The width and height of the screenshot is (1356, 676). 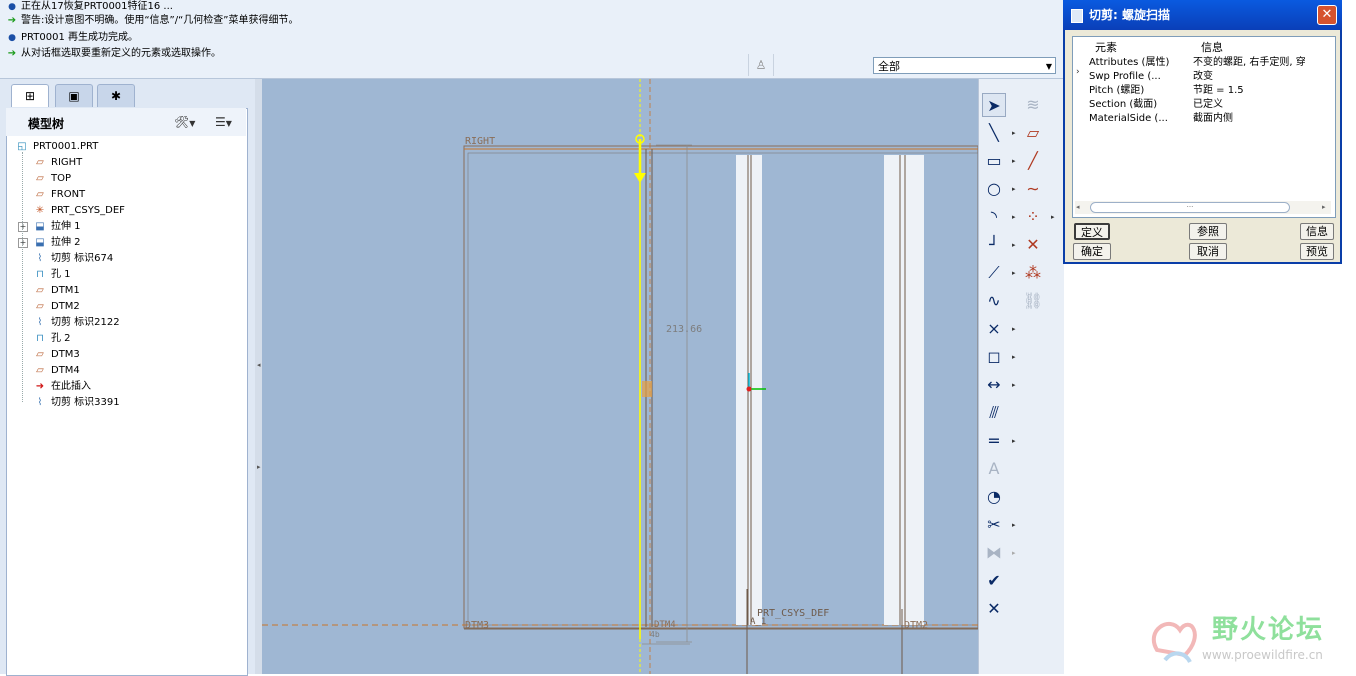 I want to click on close-button: ✕, so click(x=1327, y=15).